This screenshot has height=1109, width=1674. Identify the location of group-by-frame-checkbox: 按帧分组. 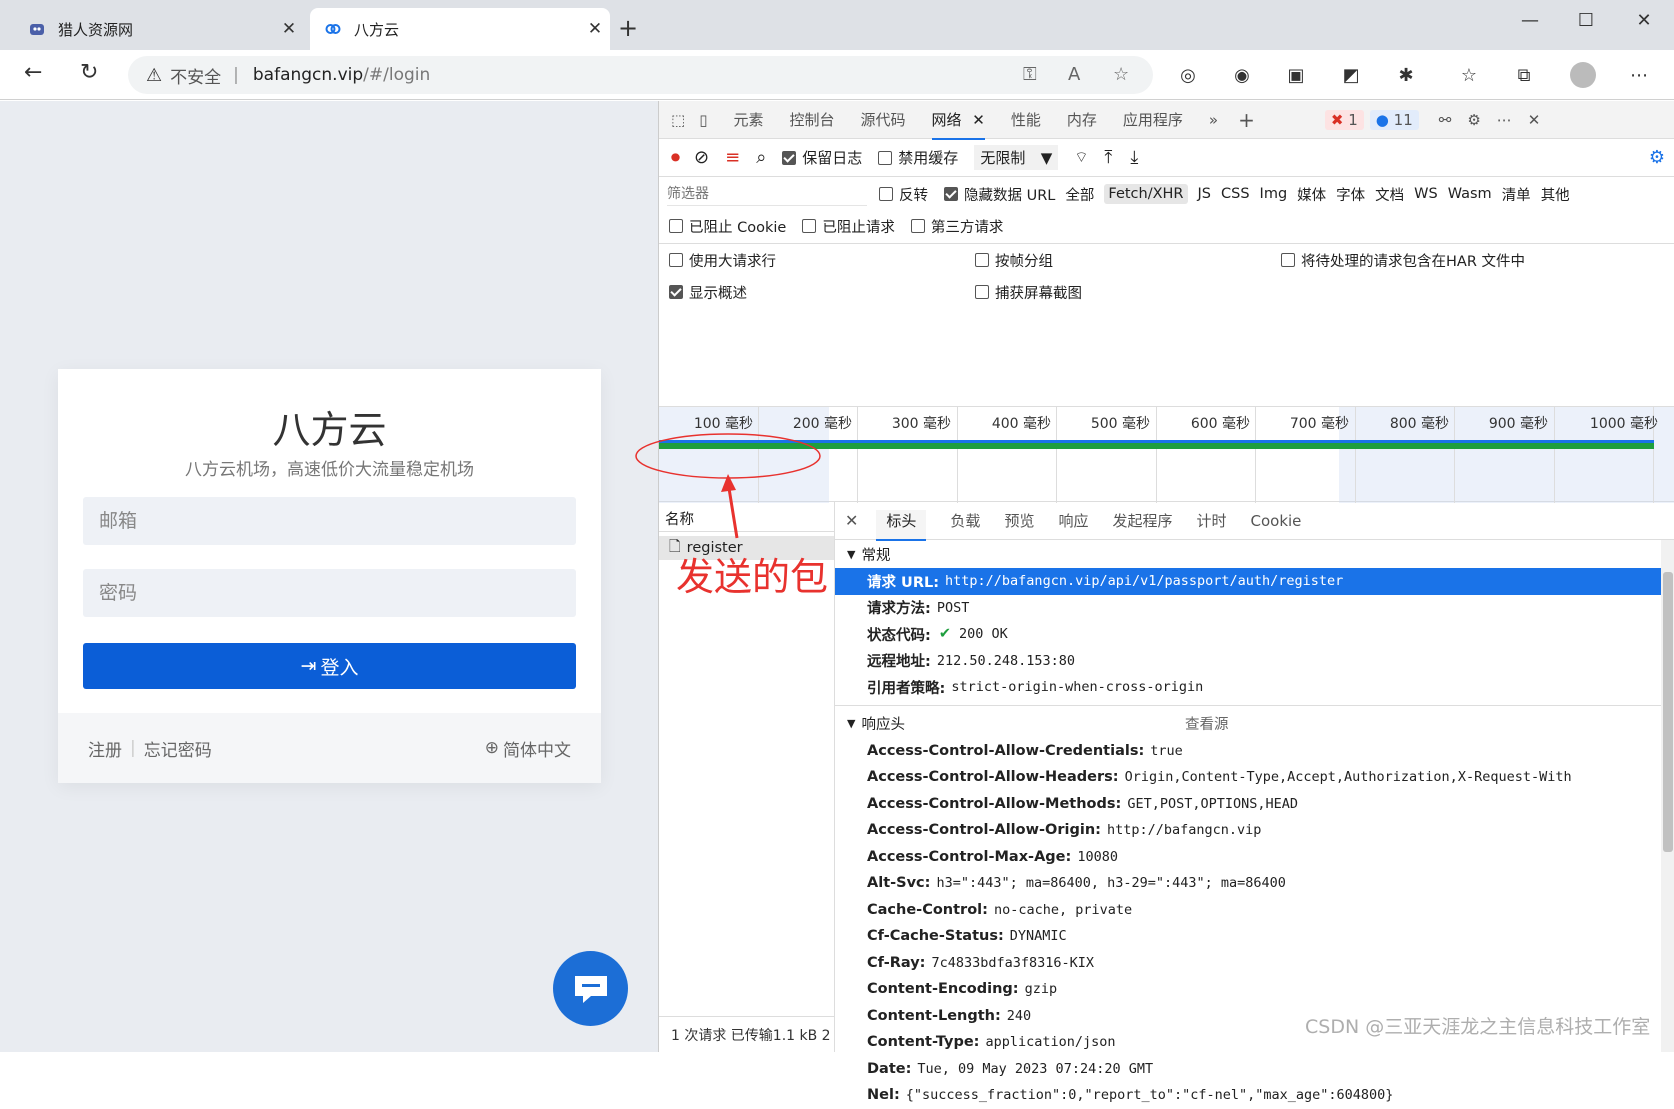
(1120, 260).